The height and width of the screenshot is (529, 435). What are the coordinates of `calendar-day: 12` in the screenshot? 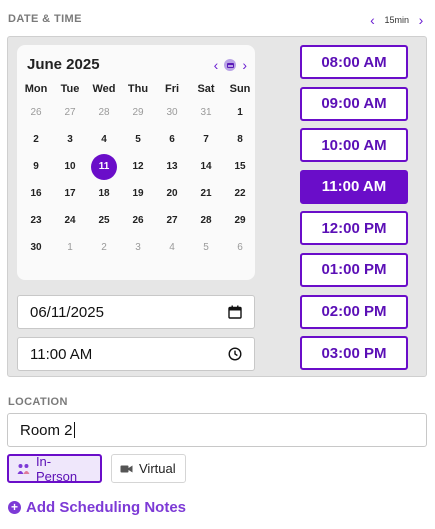 It's located at (138, 166).